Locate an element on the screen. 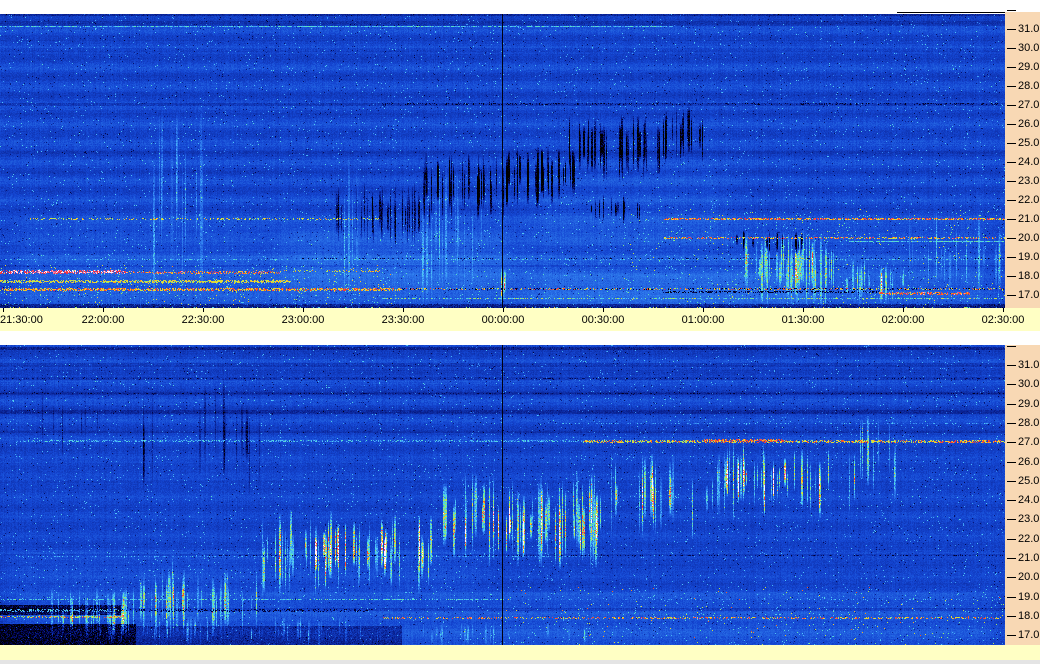 This screenshot has width=1040, height=664. time-tick-label: 02:00:00 is located at coordinates (903, 320).